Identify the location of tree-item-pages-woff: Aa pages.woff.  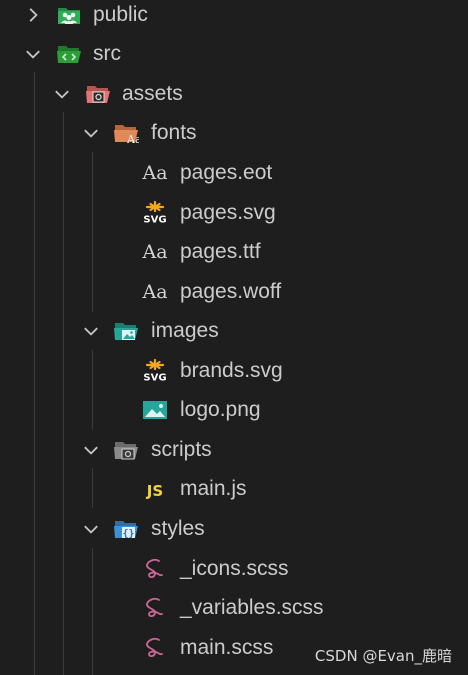
(234, 292).